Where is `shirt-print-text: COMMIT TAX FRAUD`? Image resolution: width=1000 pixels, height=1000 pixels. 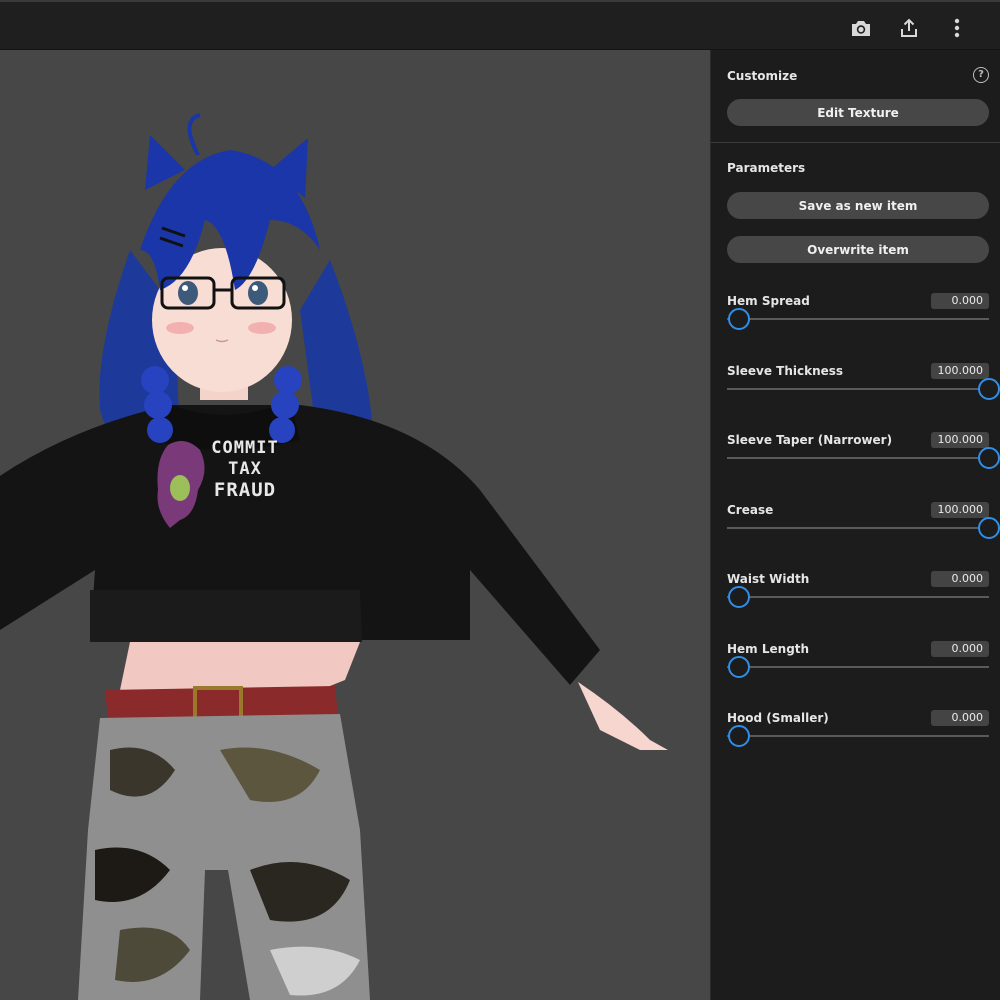 shirt-print-text: COMMIT TAX FRAUD is located at coordinates (245, 469).